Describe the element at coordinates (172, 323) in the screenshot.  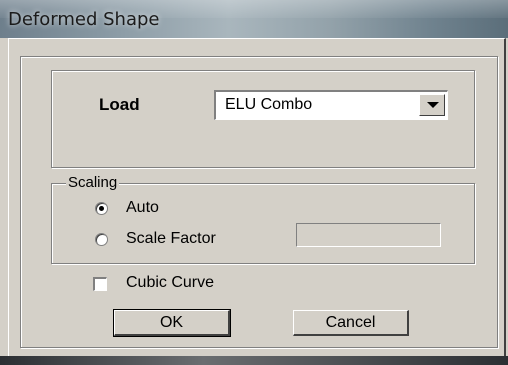
I see `ok-button: OK` at that location.